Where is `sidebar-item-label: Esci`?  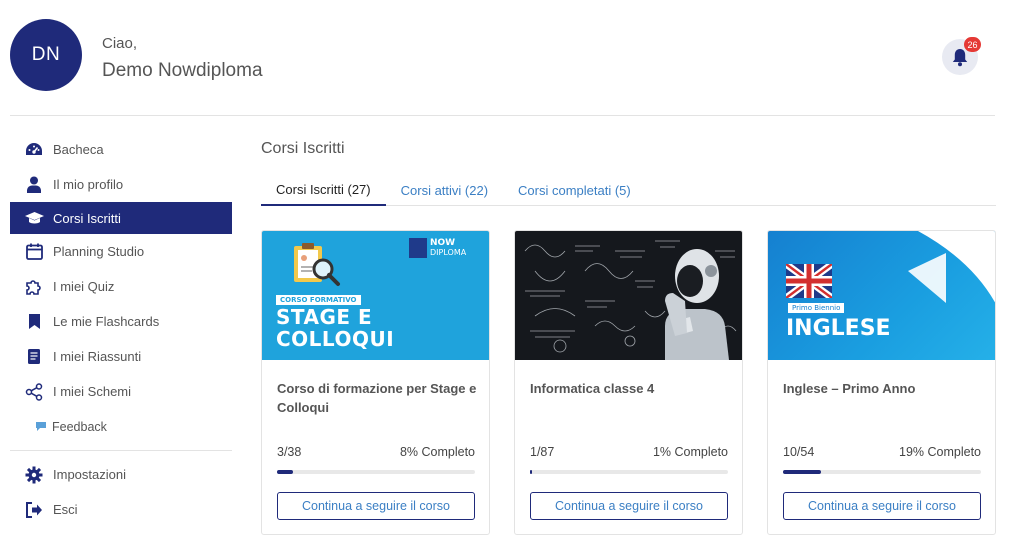
sidebar-item-label: Esci is located at coordinates (65, 509).